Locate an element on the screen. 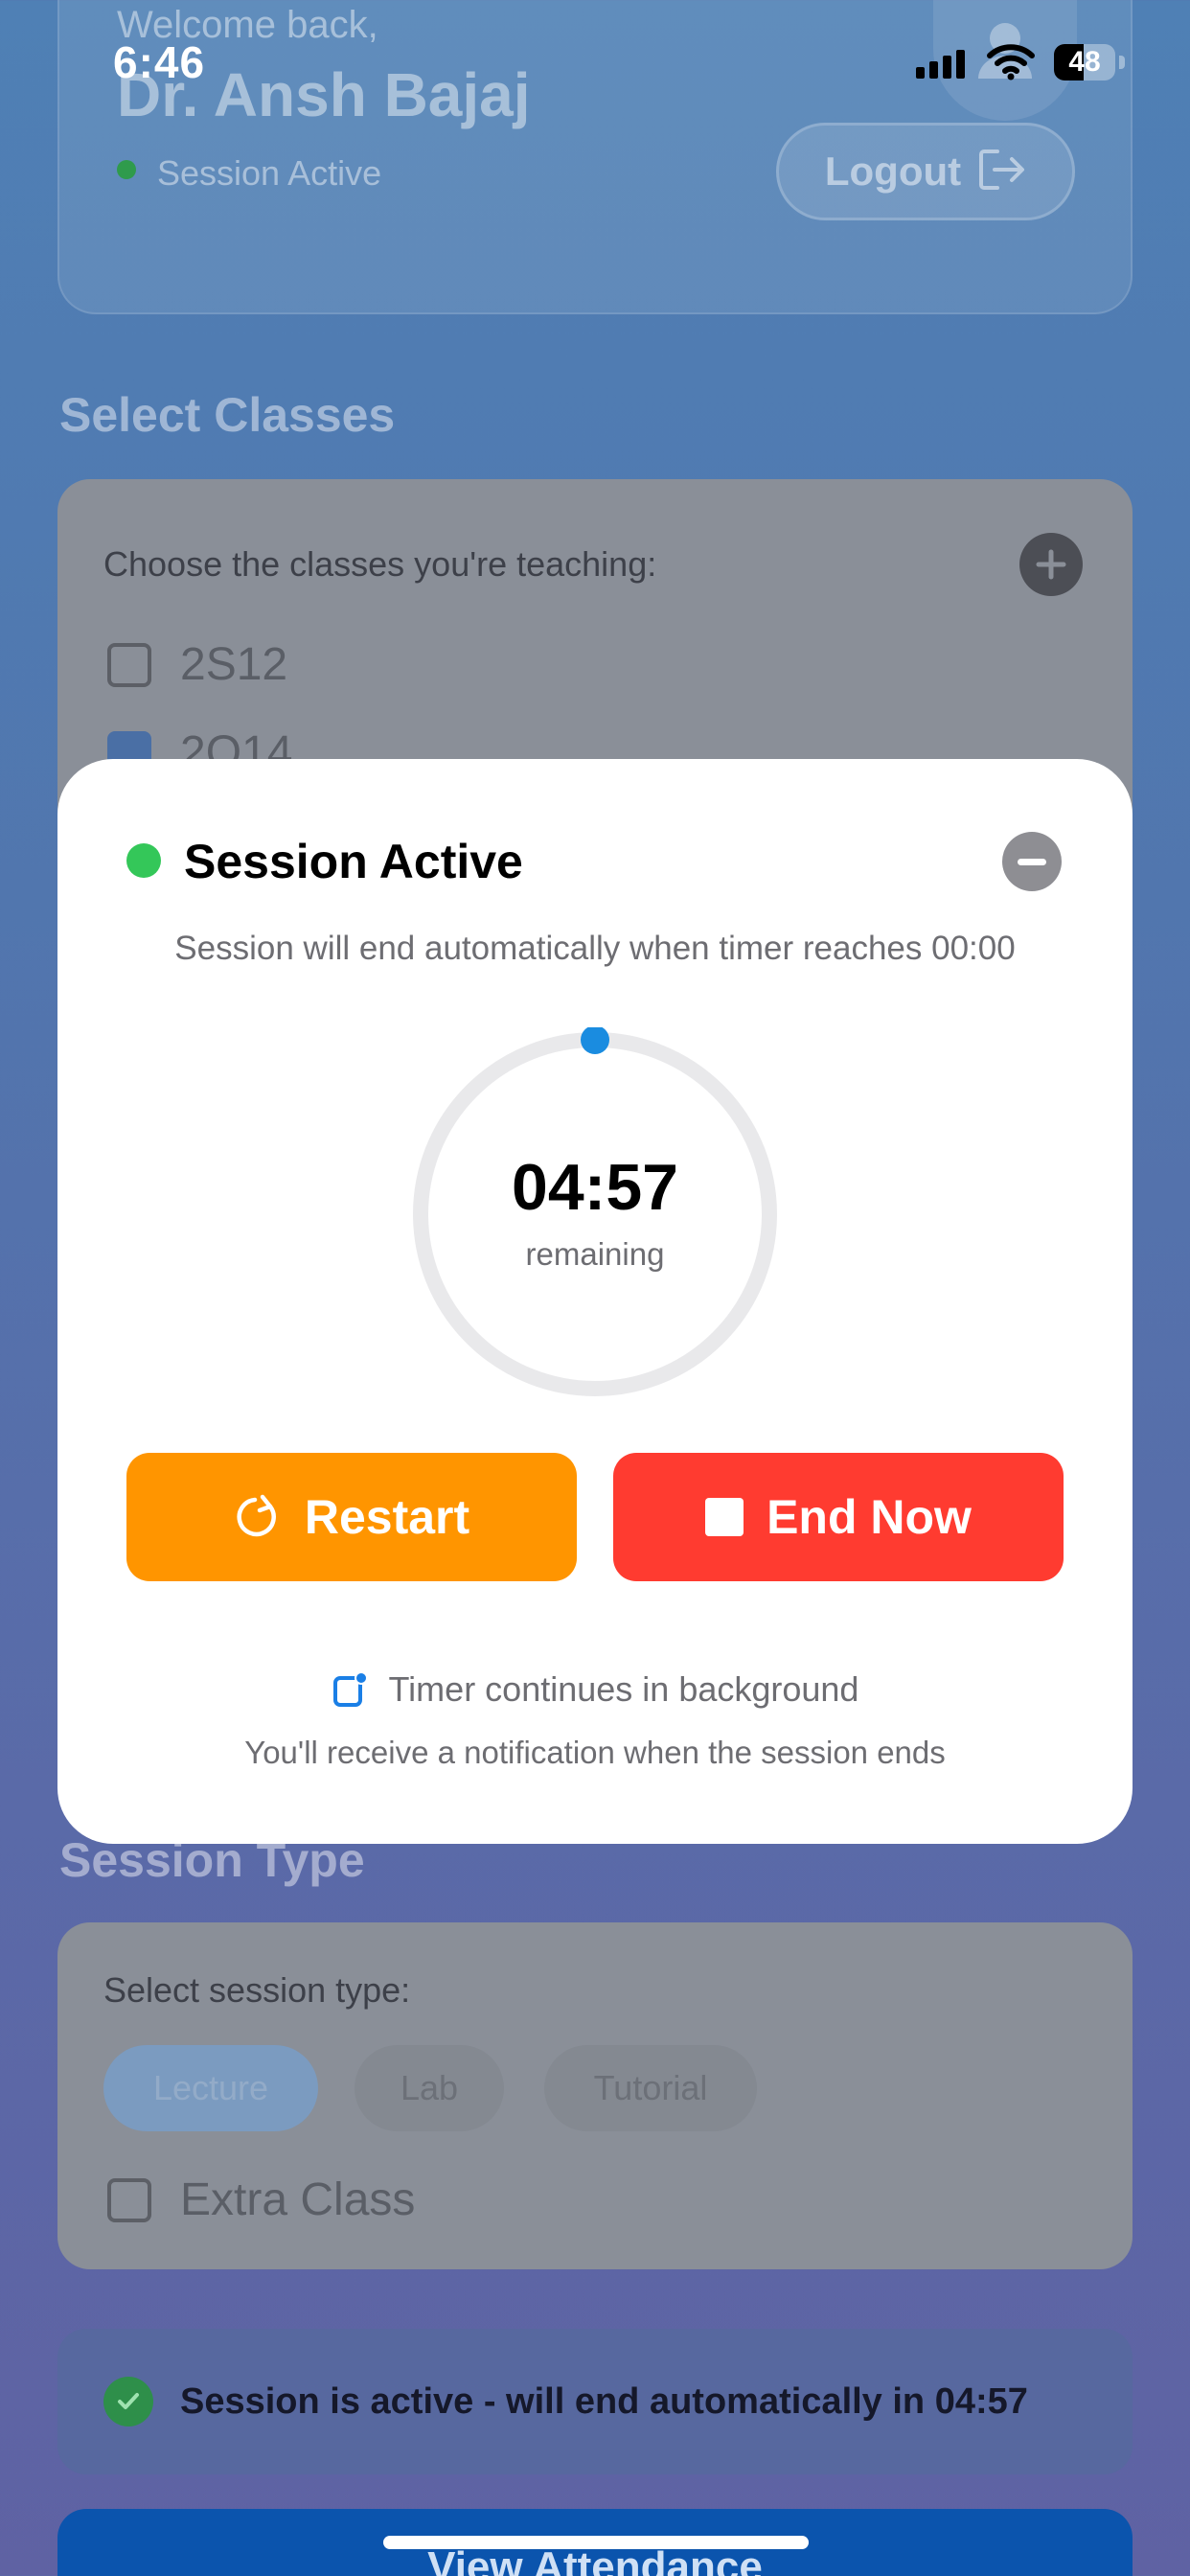  minimize-button is located at coordinates (1032, 861).